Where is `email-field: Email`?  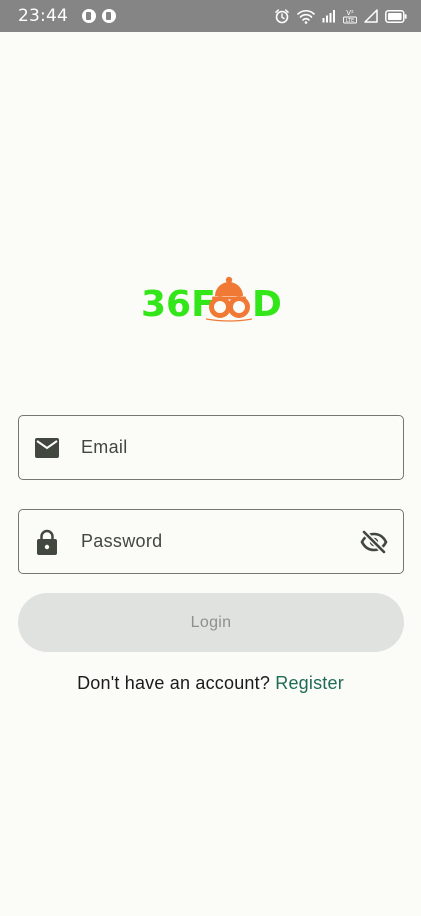
email-field: Email is located at coordinates (211, 447).